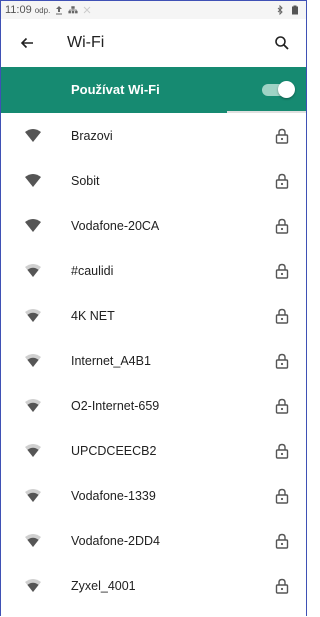 This screenshot has width=320, height=617. I want to click on network-item: Vodafone-1339, so click(153, 495).